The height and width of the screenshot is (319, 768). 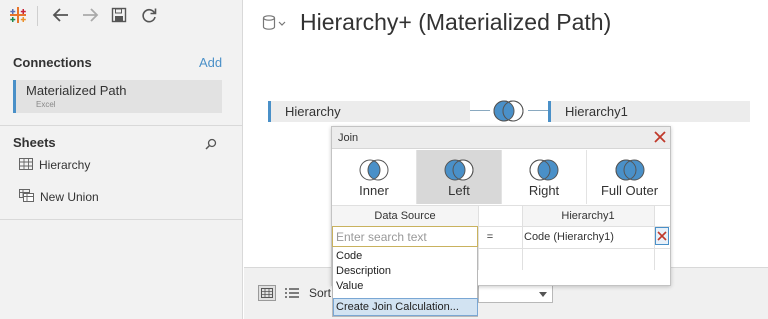 I want to click on search-icon, so click(x=211, y=146).